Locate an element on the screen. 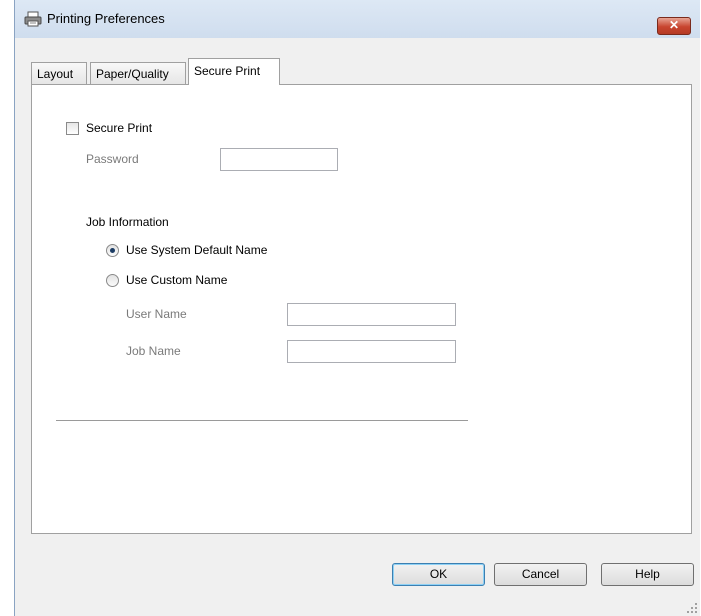  tab-layout: Layout is located at coordinates (59, 73).